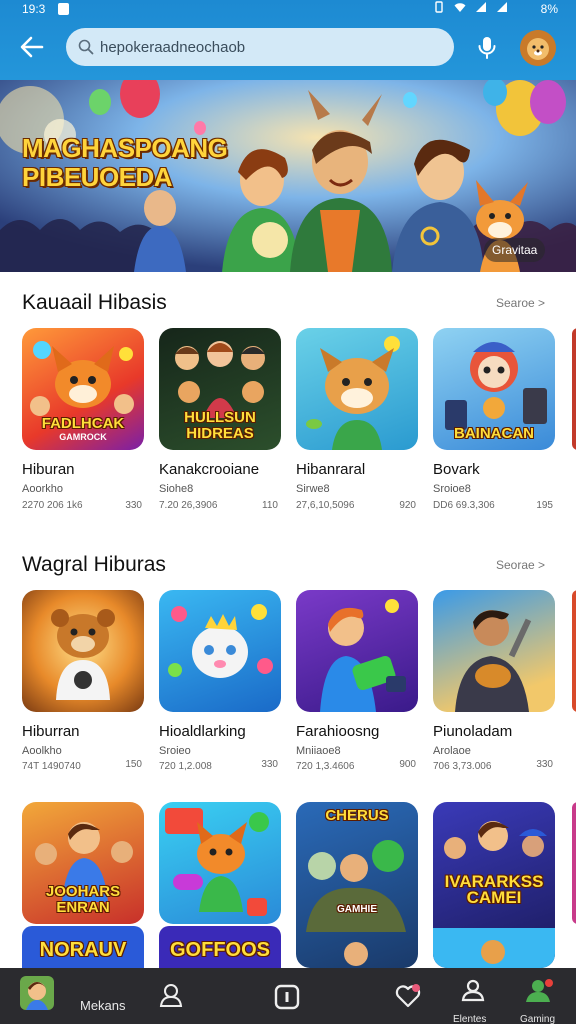 This screenshot has height=1024, width=576. What do you see at coordinates (494, 389) in the screenshot?
I see `app-tile: BAINACAN` at bounding box center [494, 389].